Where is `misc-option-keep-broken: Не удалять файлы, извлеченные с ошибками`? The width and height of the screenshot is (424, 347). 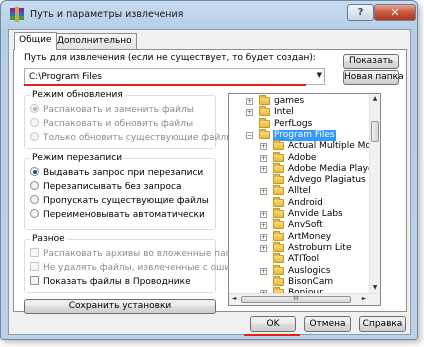
misc-option-keep-broken: Не удалять файлы, извлеченные с ошибками is located at coordinates (144, 267).